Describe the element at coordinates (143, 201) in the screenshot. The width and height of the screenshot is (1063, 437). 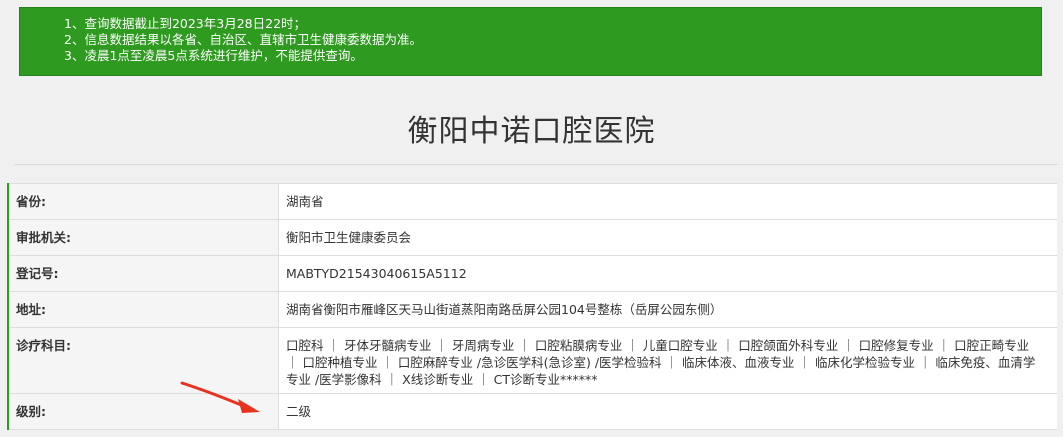
I see `field-label-province: 省份:` at that location.